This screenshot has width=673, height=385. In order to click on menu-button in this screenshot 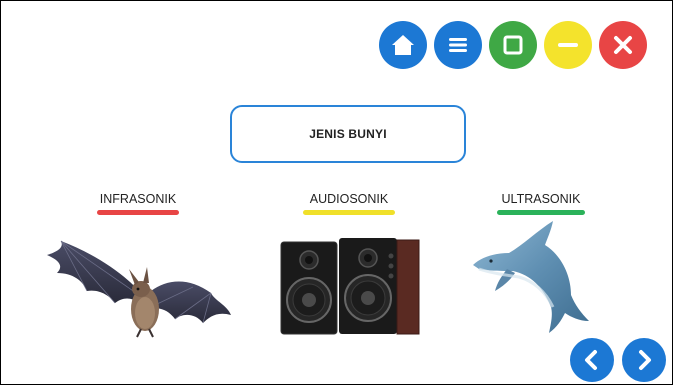, I will do `click(458, 45)`.